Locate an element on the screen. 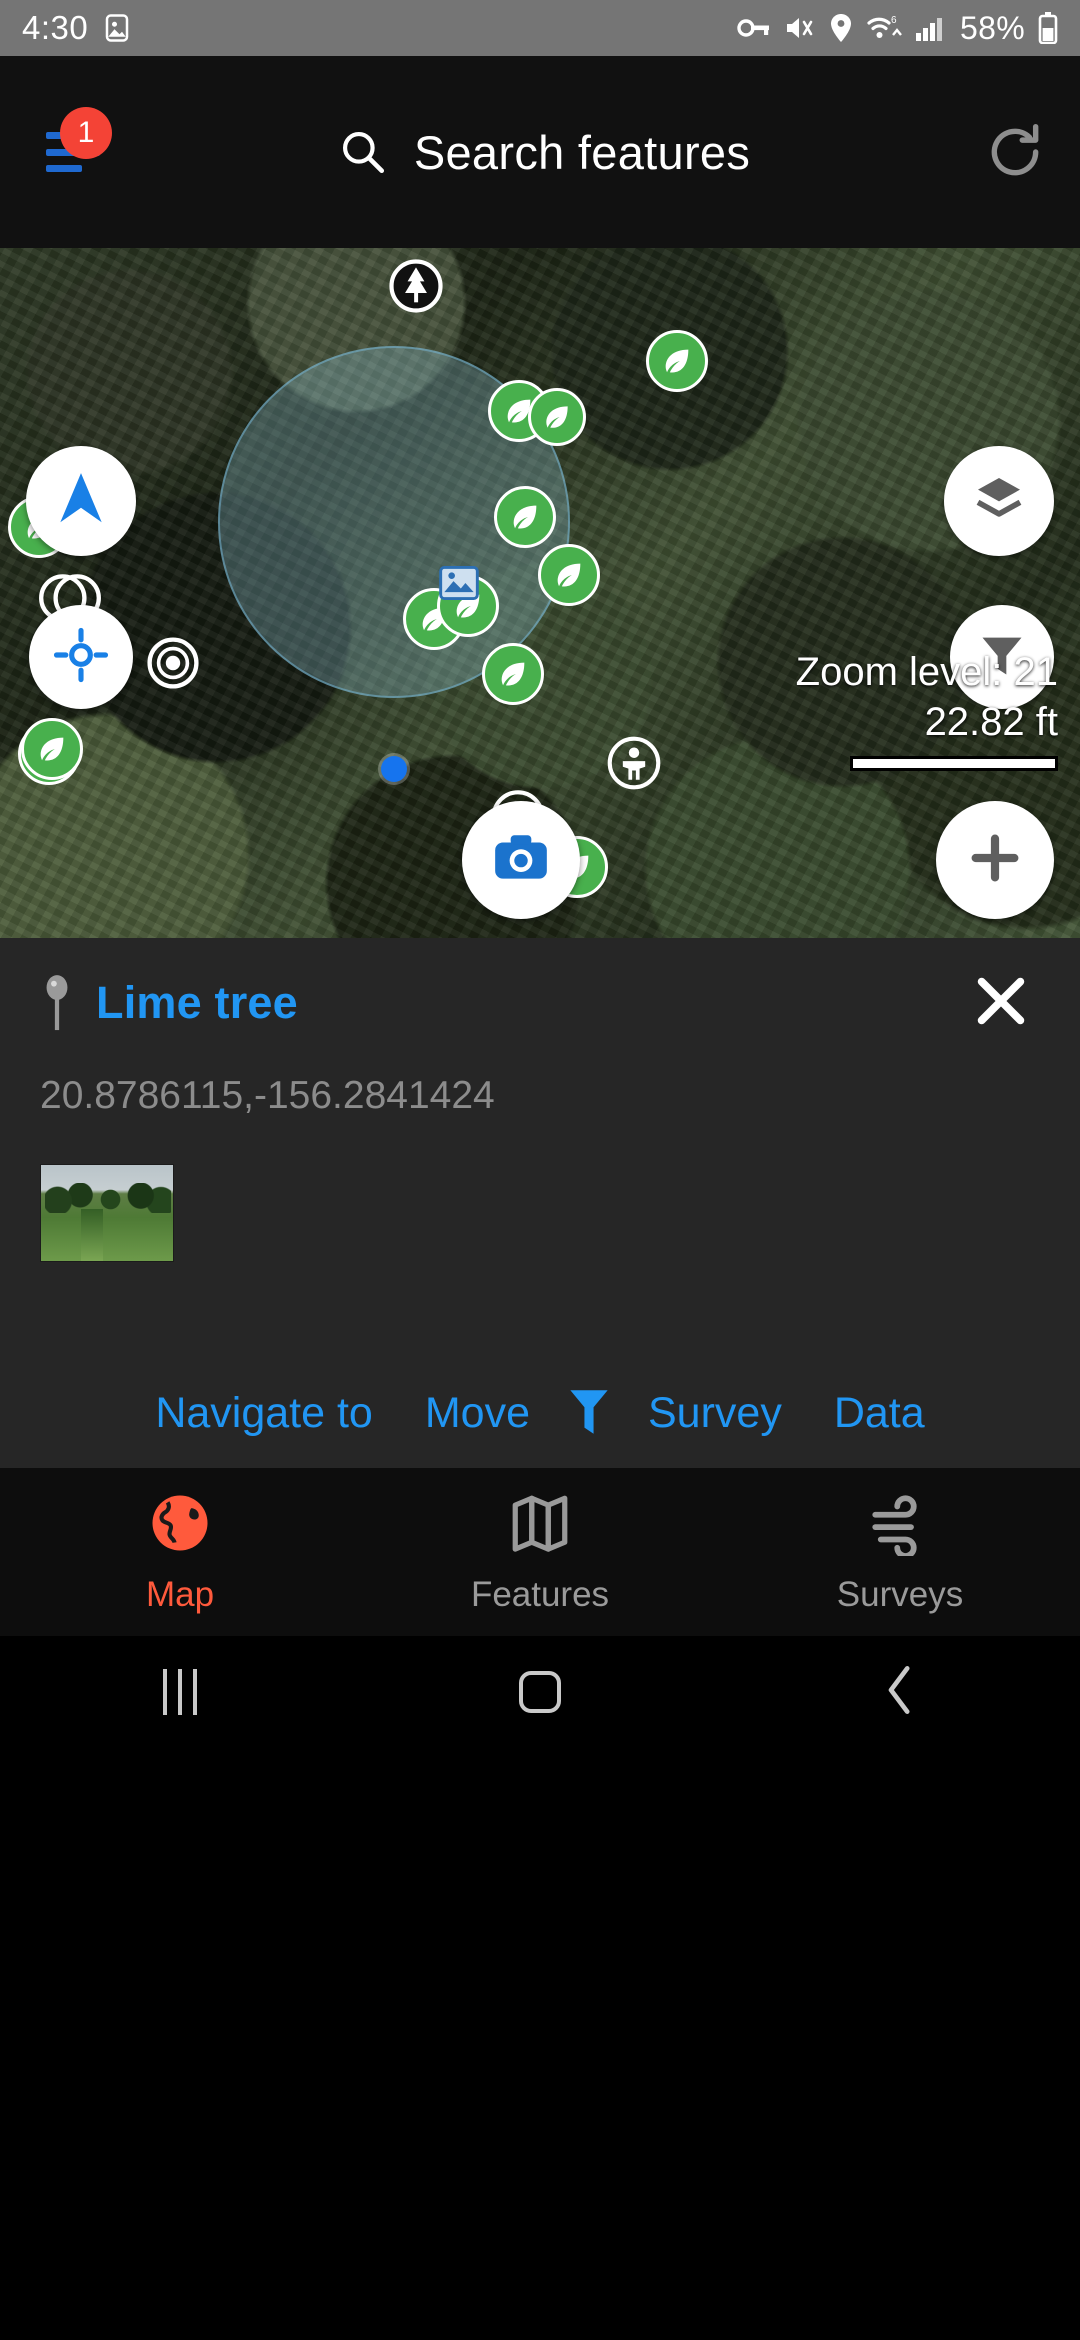 The height and width of the screenshot is (2340, 1080). navigate-to-button: Navigate to is located at coordinates (264, 1413).